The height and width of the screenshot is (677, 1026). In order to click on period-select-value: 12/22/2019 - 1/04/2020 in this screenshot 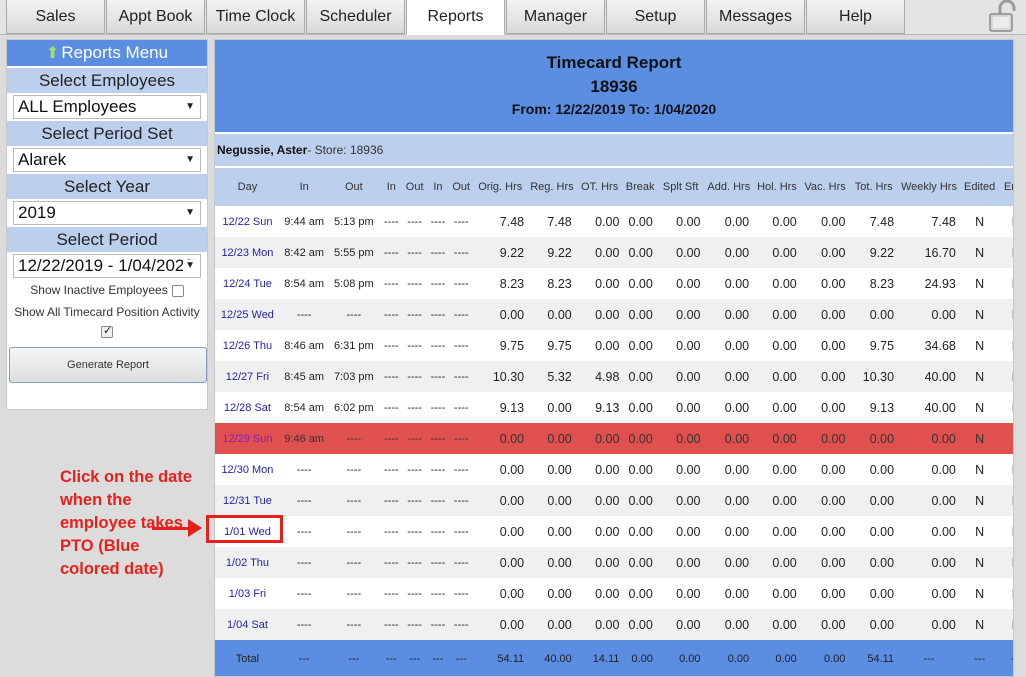, I will do `click(106, 265)`.